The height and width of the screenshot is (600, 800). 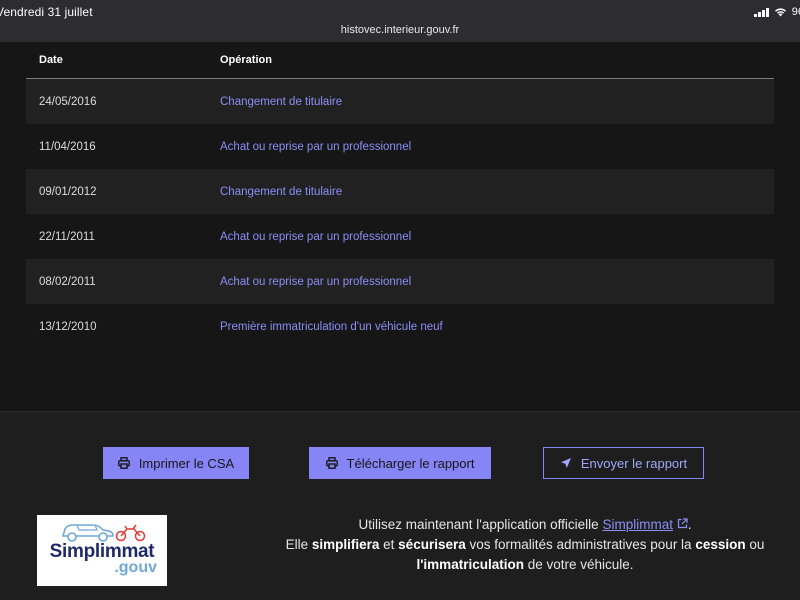 I want to click on battery-level: 96, so click(x=795, y=12).